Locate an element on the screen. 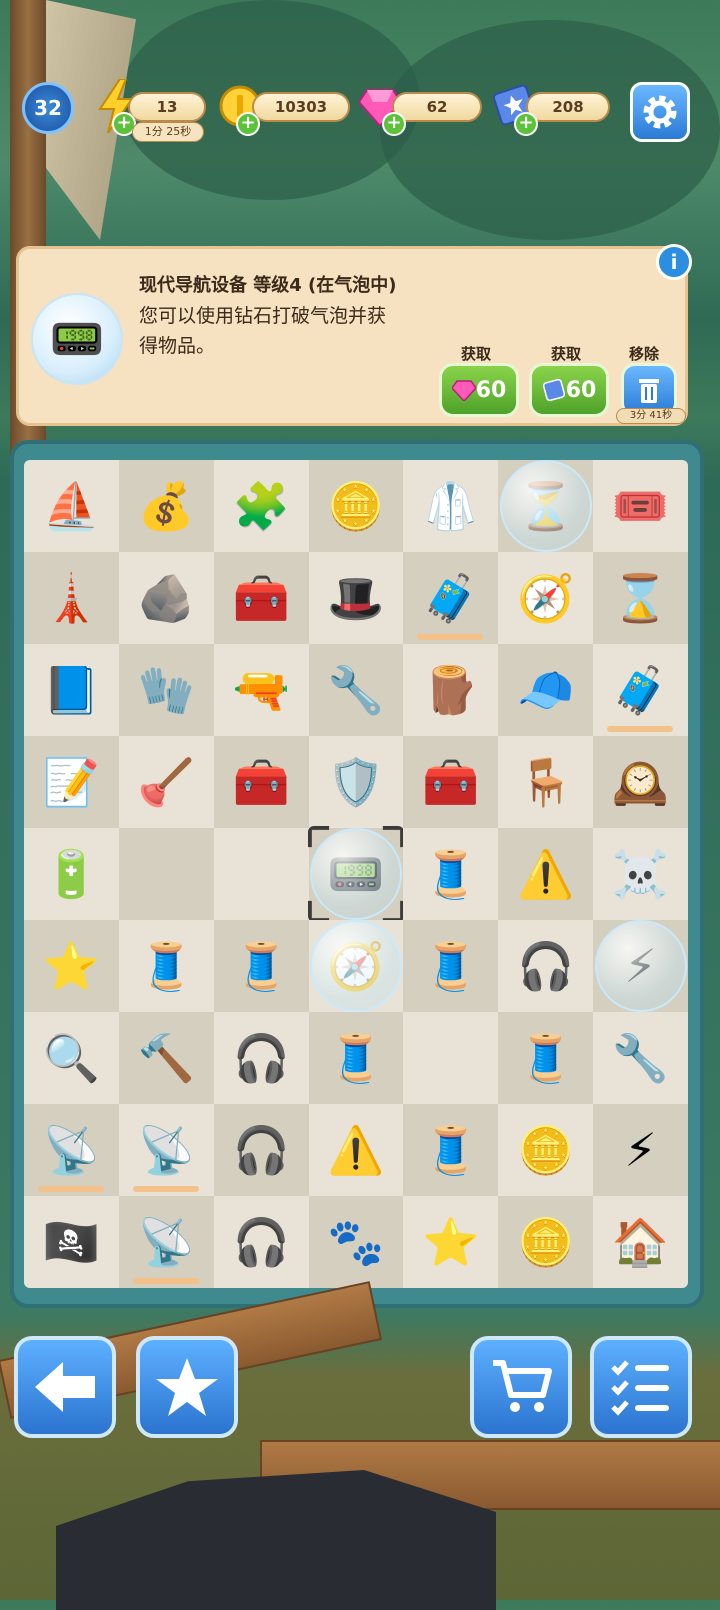  board-cell: 🧤 is located at coordinates (166, 690).